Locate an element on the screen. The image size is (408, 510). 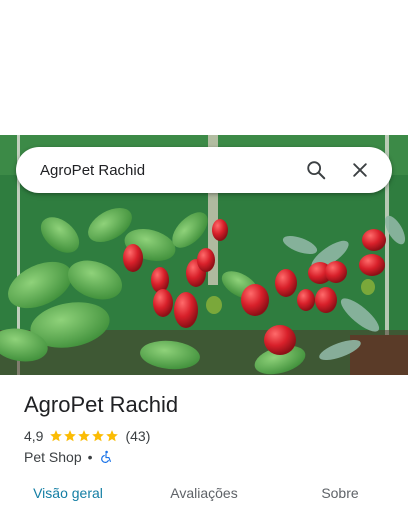
place-category: Pet Shop is located at coordinates (53, 457).